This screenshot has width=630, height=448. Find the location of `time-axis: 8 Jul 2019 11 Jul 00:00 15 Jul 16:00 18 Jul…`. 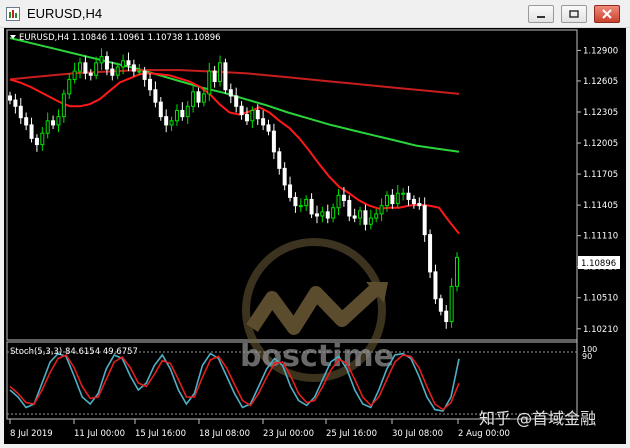

time-axis: 8 Jul 2019 11 Jul 00:00 15 Jul 16:00 18 Jul… is located at coordinates (259, 429).